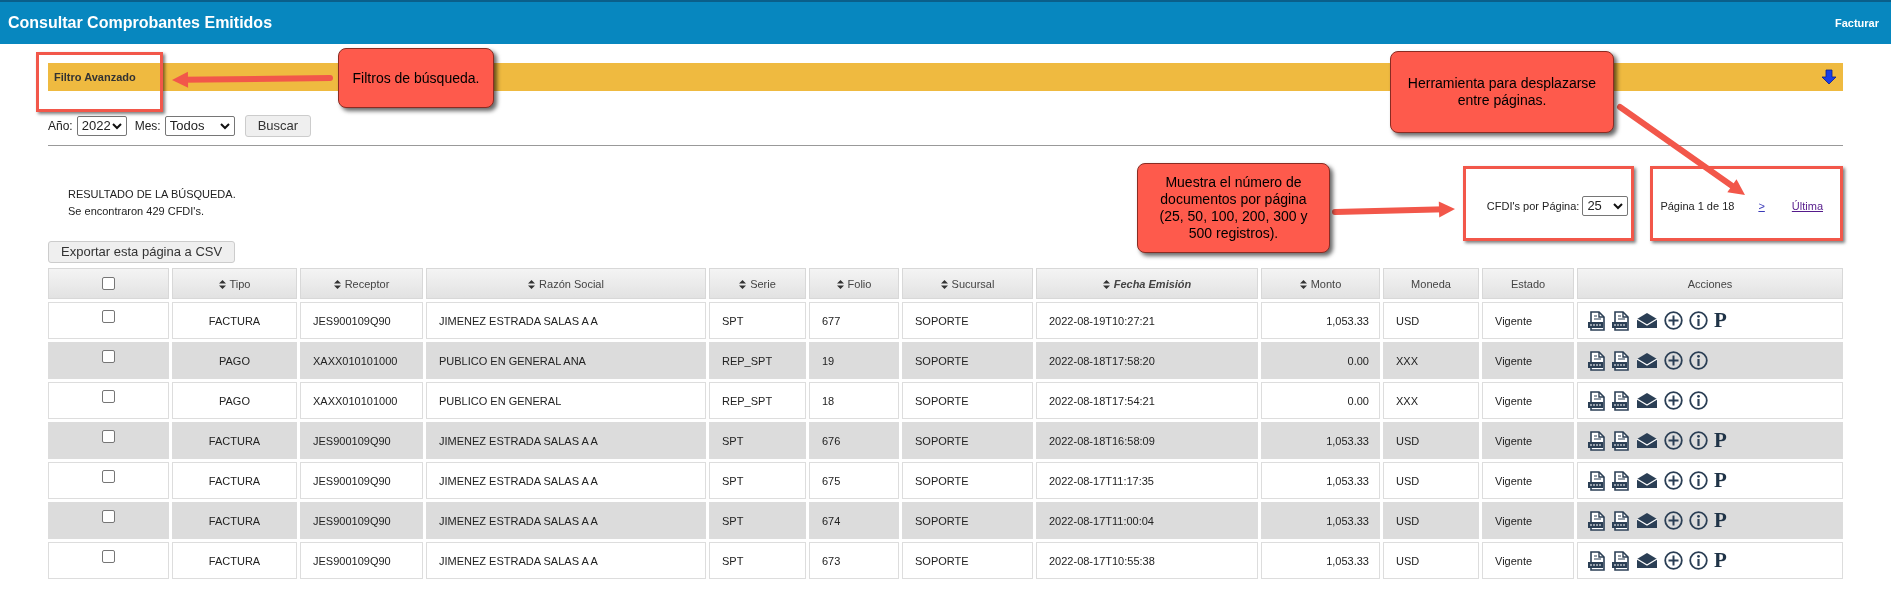 The width and height of the screenshot is (1891, 589). What do you see at coordinates (1147, 284) in the screenshot?
I see `column-header: Fecha Emisión` at bounding box center [1147, 284].